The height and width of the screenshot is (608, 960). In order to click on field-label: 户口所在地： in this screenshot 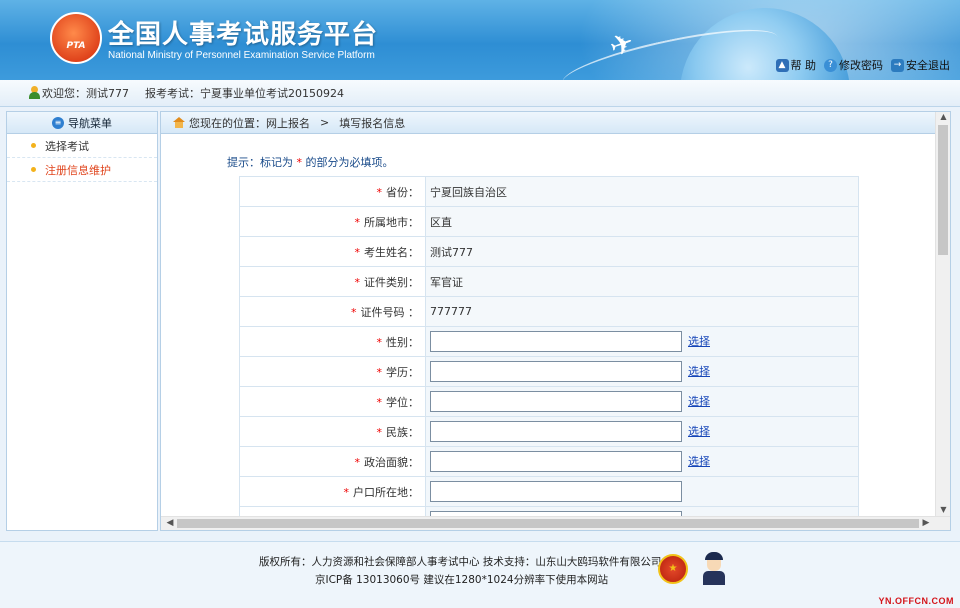, I will do `click(386, 492)`.